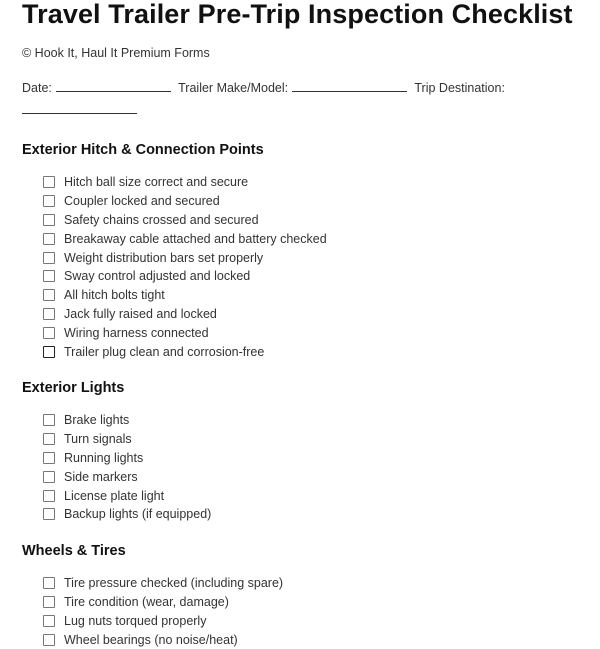 This screenshot has width=600, height=649. Describe the element at coordinates (310, 602) in the screenshot. I see `checklist-item: Tire condition (wear, damage)` at that location.